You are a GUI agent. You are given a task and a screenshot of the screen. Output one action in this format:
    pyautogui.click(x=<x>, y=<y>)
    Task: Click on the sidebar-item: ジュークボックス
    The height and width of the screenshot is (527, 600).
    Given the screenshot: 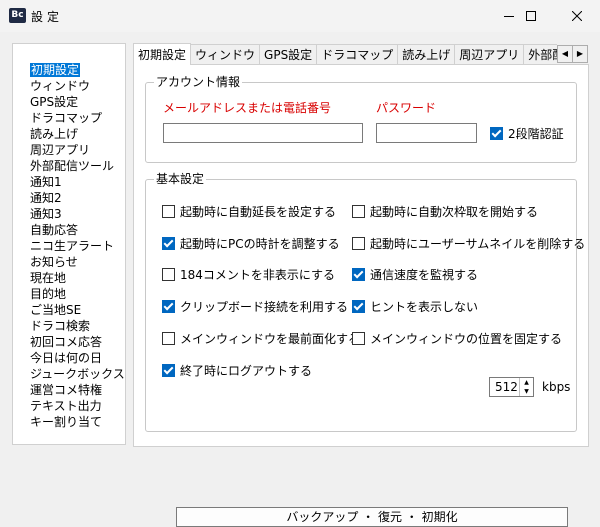 What is the action you would take?
    pyautogui.click(x=77, y=374)
    